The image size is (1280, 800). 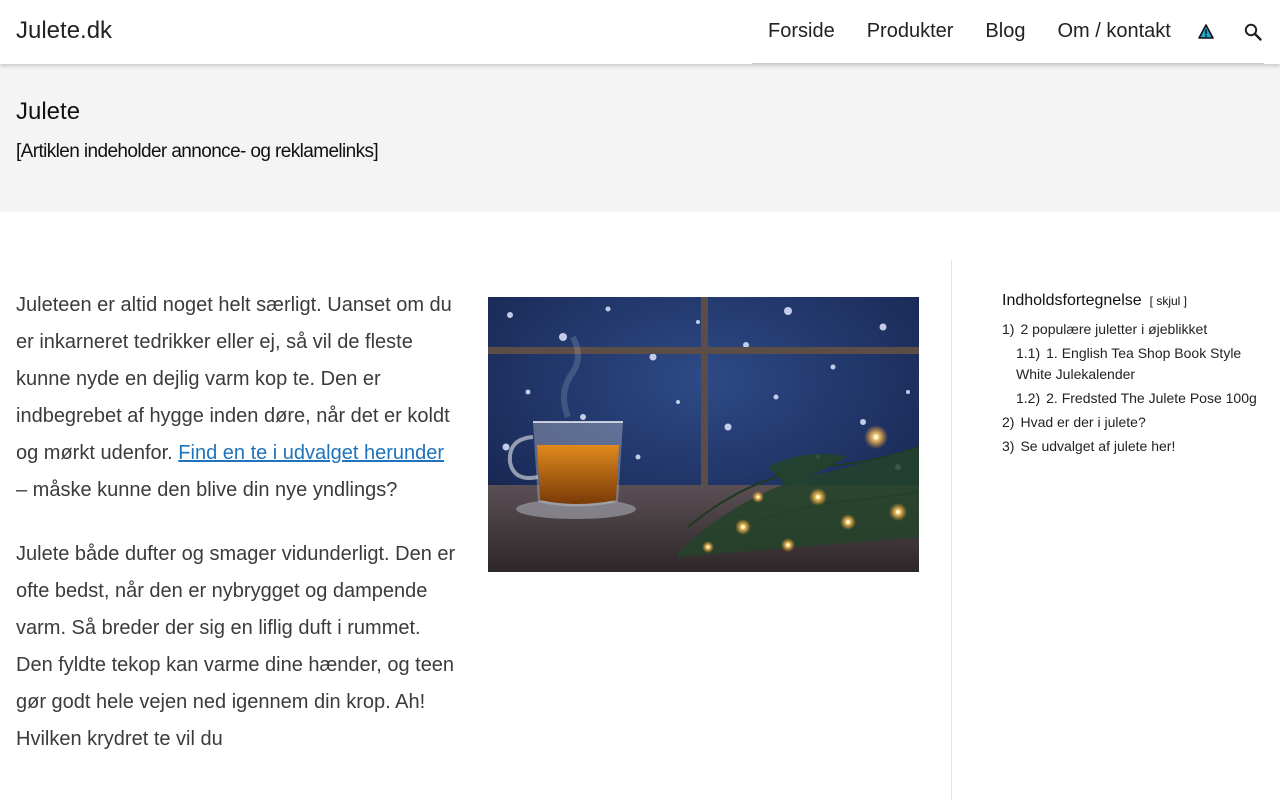 I want to click on toc-item: 1) 2 populære juletter i øjeblikket, so click(x=1133, y=329).